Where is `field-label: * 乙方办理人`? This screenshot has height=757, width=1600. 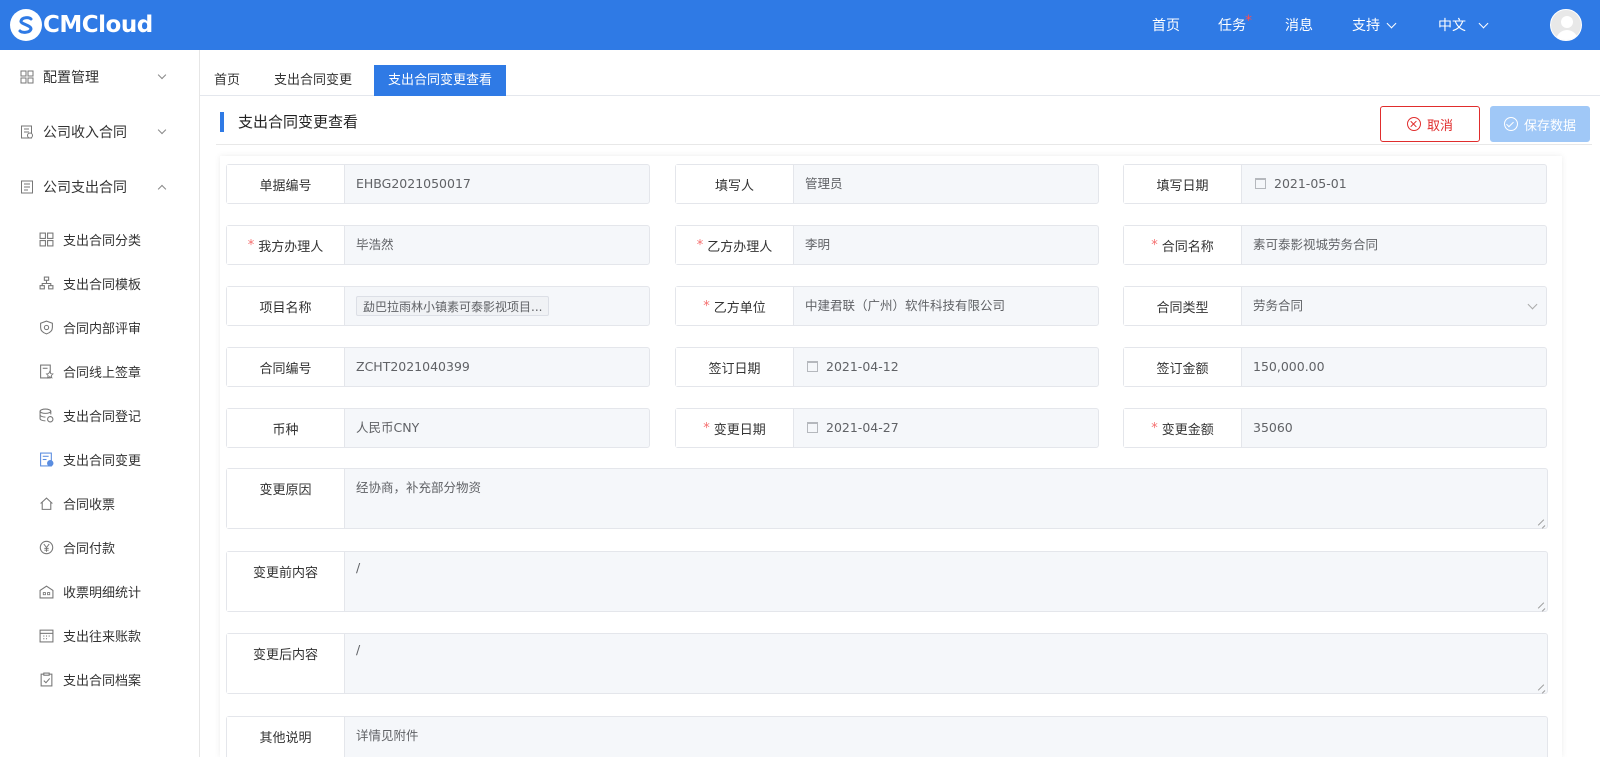 field-label: * 乙方办理人 is located at coordinates (735, 245).